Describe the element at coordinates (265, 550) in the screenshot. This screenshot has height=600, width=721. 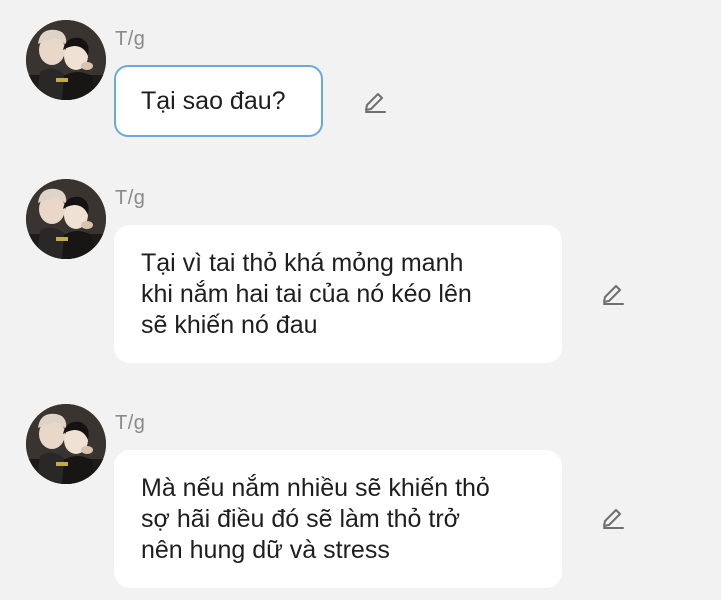
I see `message-text-line: nên hung dữ và stress` at that location.